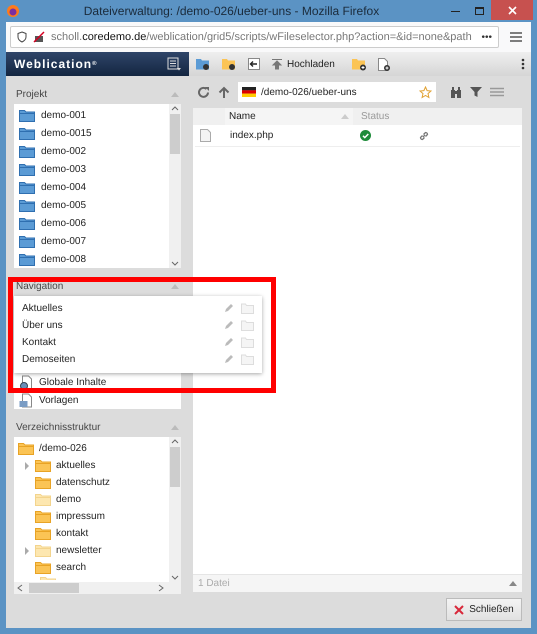  What do you see at coordinates (56, 64) in the screenshot?
I see `brand-logo: Weblication$^{®}$` at bounding box center [56, 64].